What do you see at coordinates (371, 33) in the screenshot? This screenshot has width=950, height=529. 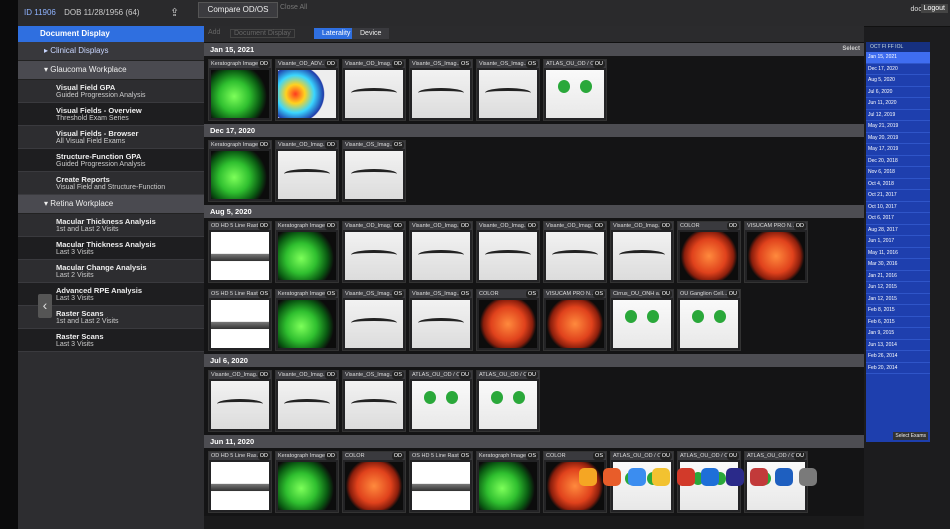 I see `device-toggle: Device` at bounding box center [371, 33].